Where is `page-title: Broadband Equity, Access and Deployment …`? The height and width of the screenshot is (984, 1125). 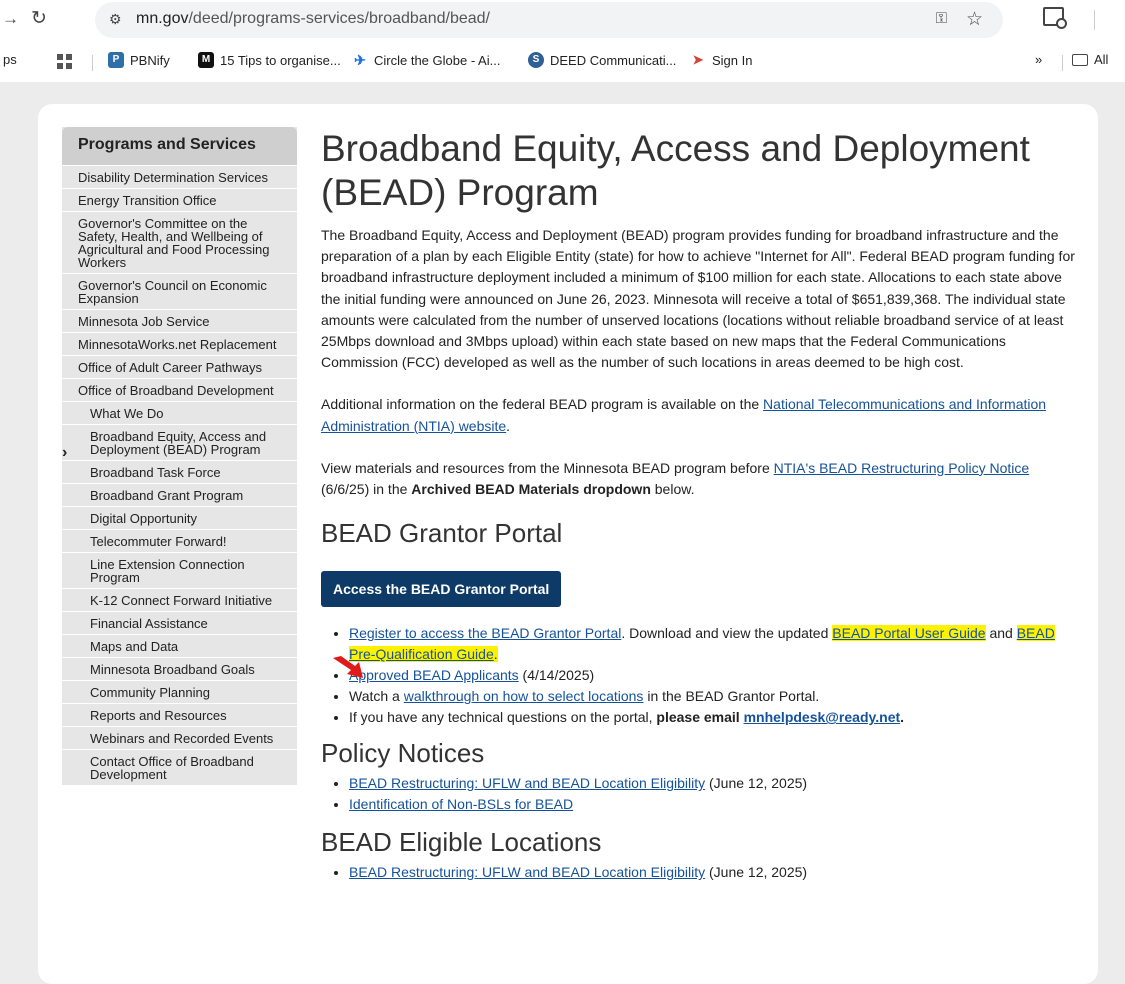
page-title: Broadband Equity, Access and Deployment … is located at coordinates (675, 170).